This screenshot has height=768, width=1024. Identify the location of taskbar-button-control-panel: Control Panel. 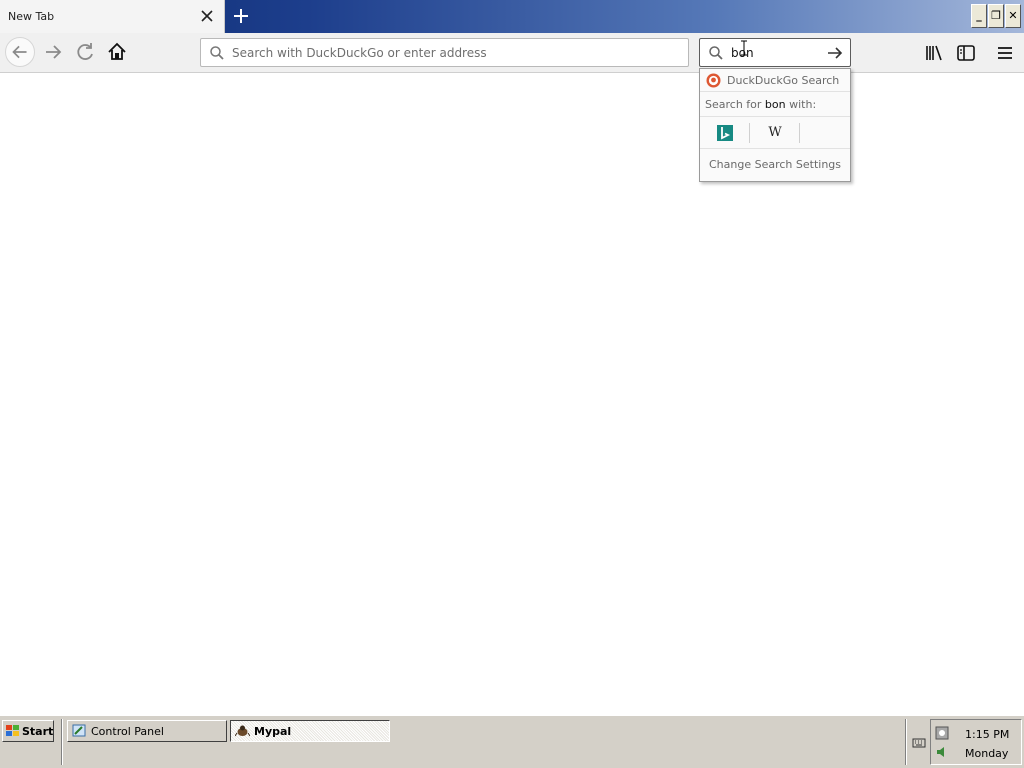
(147, 731).